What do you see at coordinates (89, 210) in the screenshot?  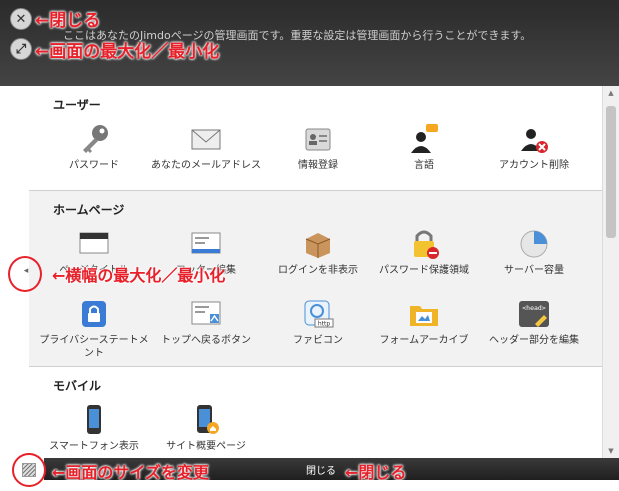 I see `section-title-homepage: ホームページ` at bounding box center [89, 210].